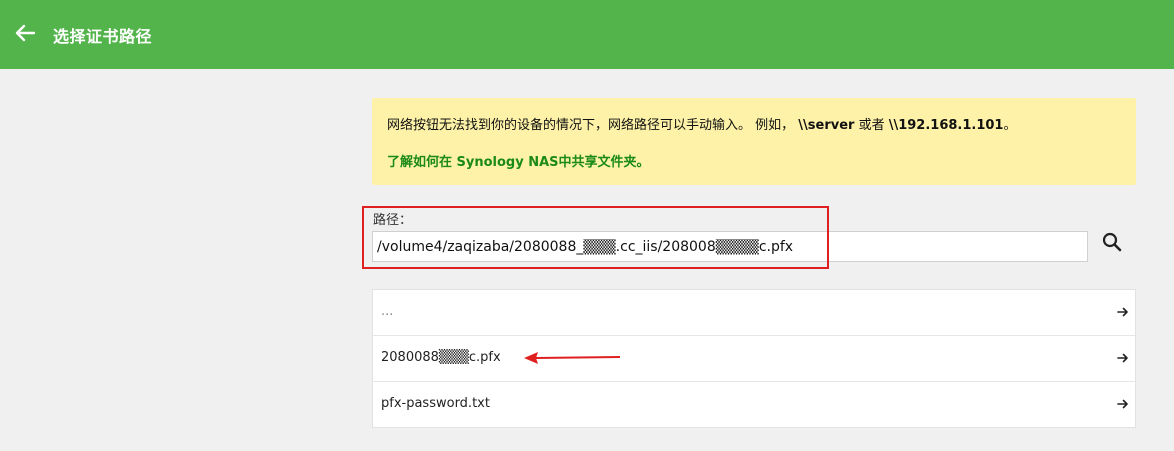  I want to click on path-input, so click(730, 246).